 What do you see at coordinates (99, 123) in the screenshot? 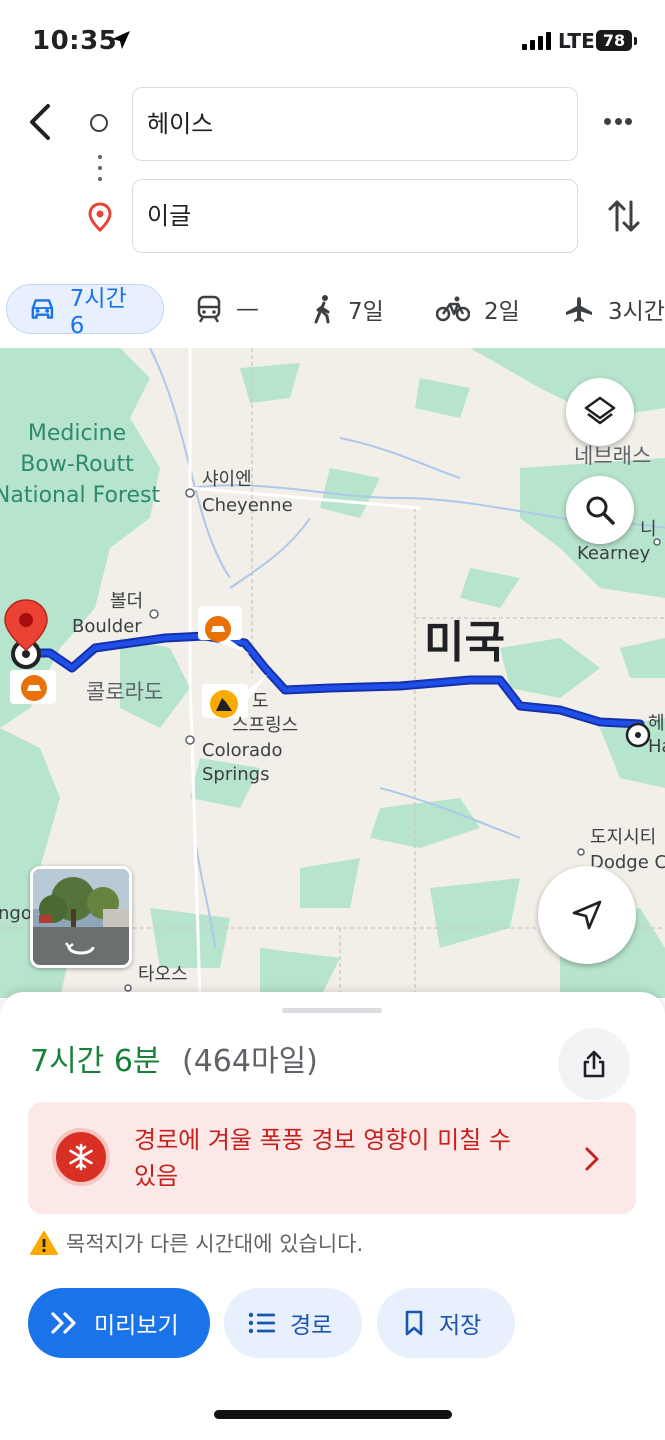
I see `origin-circle-icon` at bounding box center [99, 123].